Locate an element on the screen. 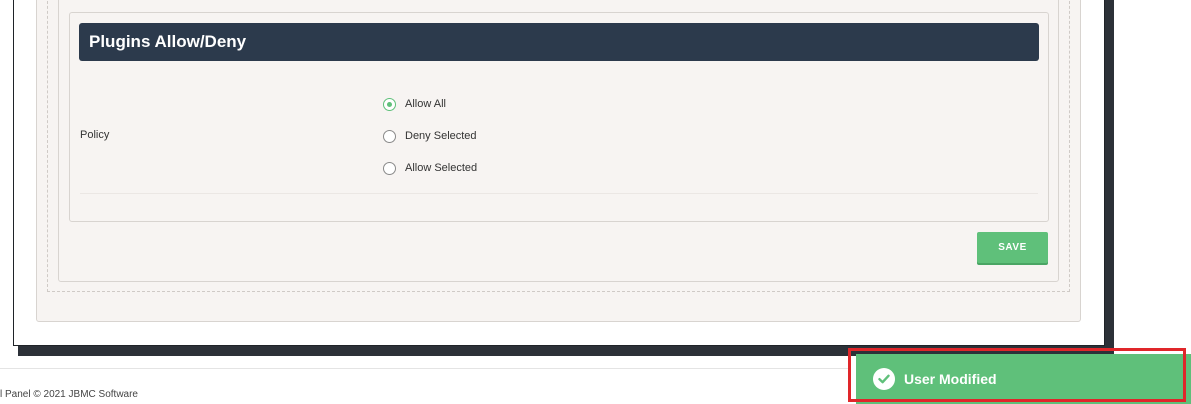 This screenshot has height=404, width=1191. divider is located at coordinates (559, 193).